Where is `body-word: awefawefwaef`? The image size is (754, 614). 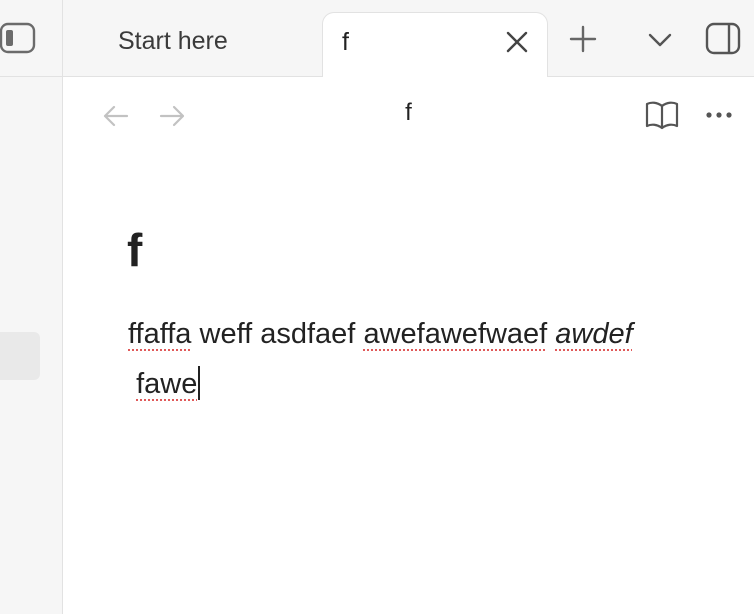 body-word: awefawefwaef is located at coordinates (455, 334).